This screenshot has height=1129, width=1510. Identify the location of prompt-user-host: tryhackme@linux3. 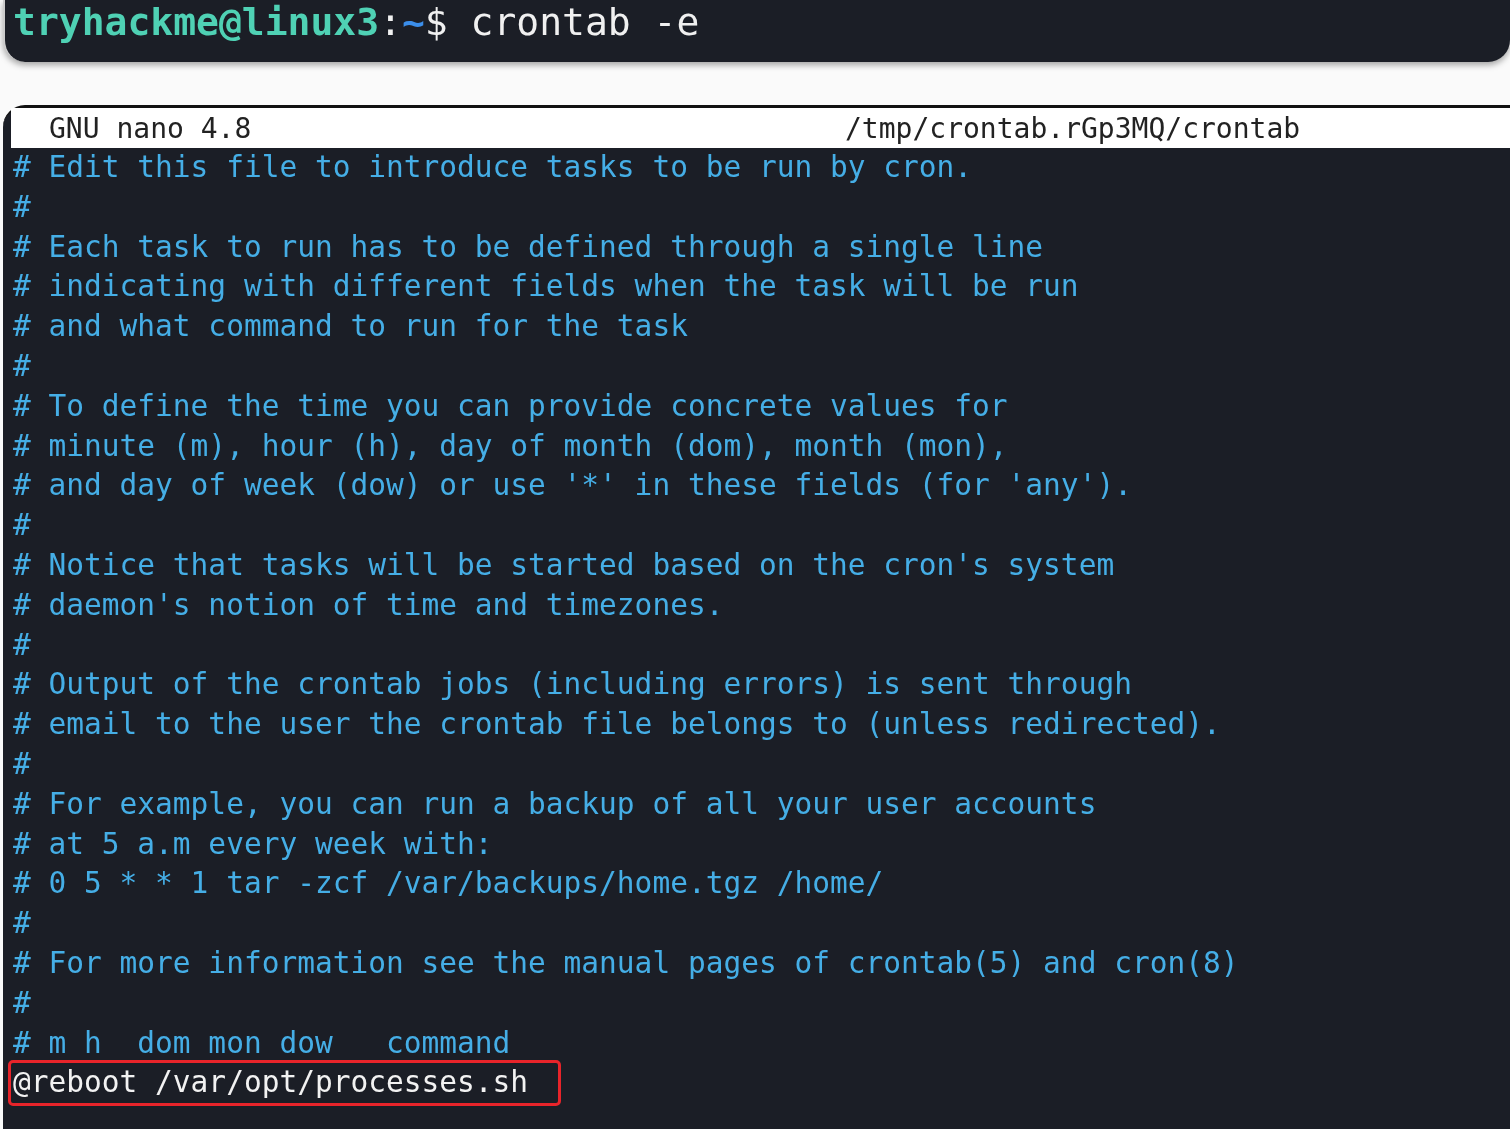
(196, 22).